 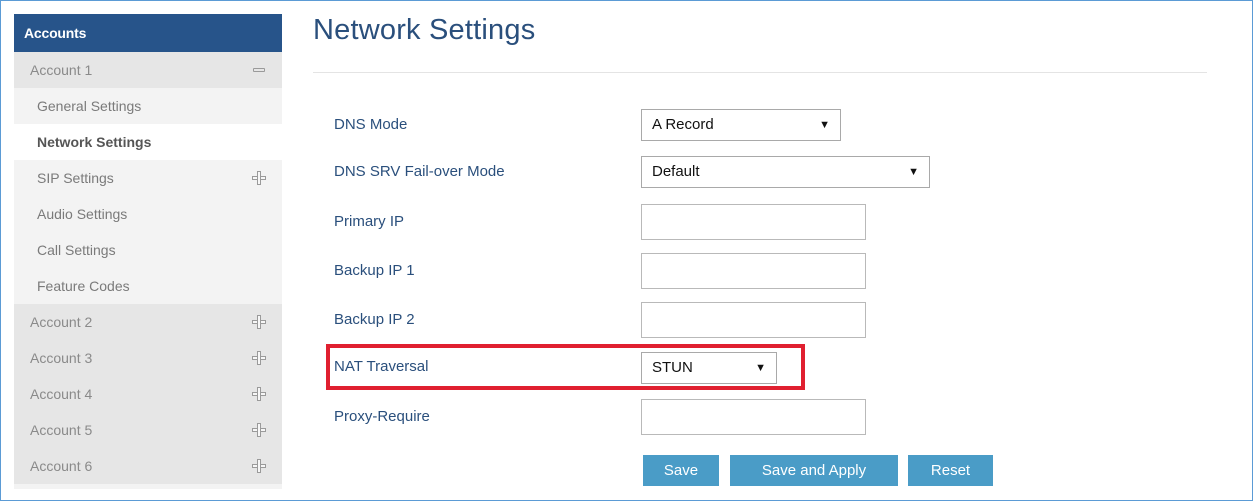 What do you see at coordinates (61, 70) in the screenshot?
I see `sidebar-item-label: Account 1` at bounding box center [61, 70].